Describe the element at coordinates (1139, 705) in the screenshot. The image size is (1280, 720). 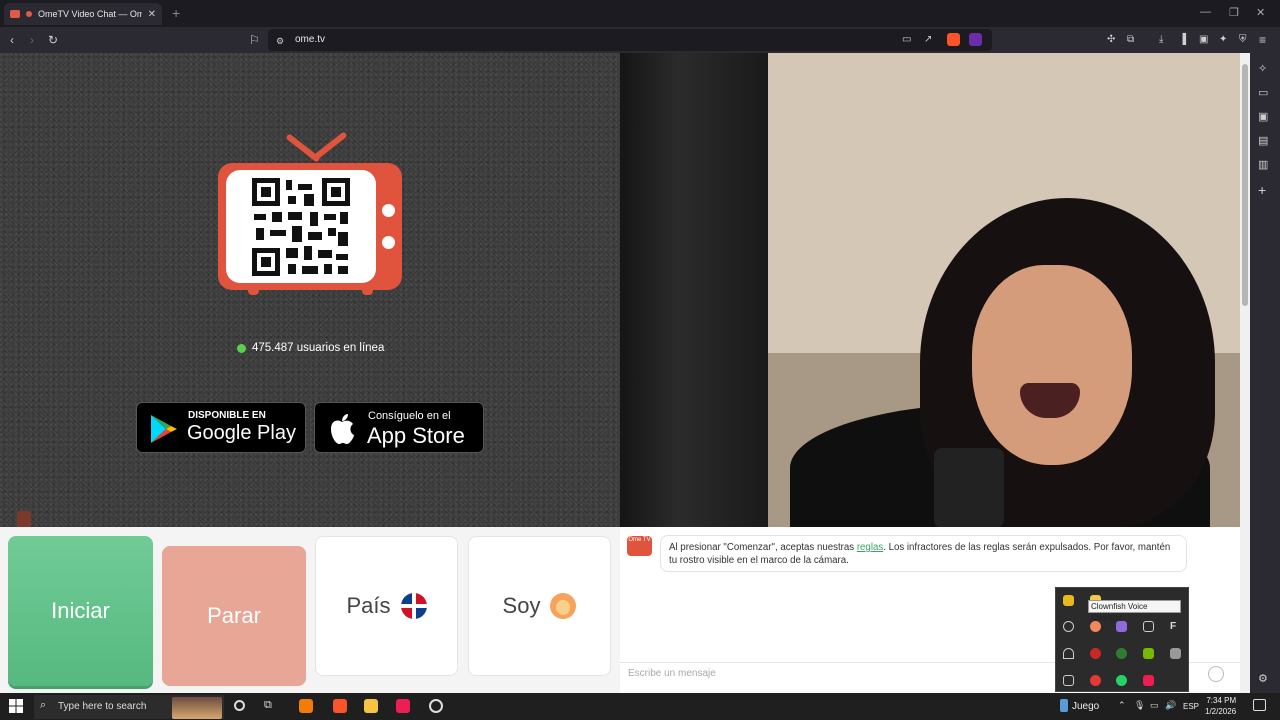
I see `microphone-tray-icon: 🎙` at that location.